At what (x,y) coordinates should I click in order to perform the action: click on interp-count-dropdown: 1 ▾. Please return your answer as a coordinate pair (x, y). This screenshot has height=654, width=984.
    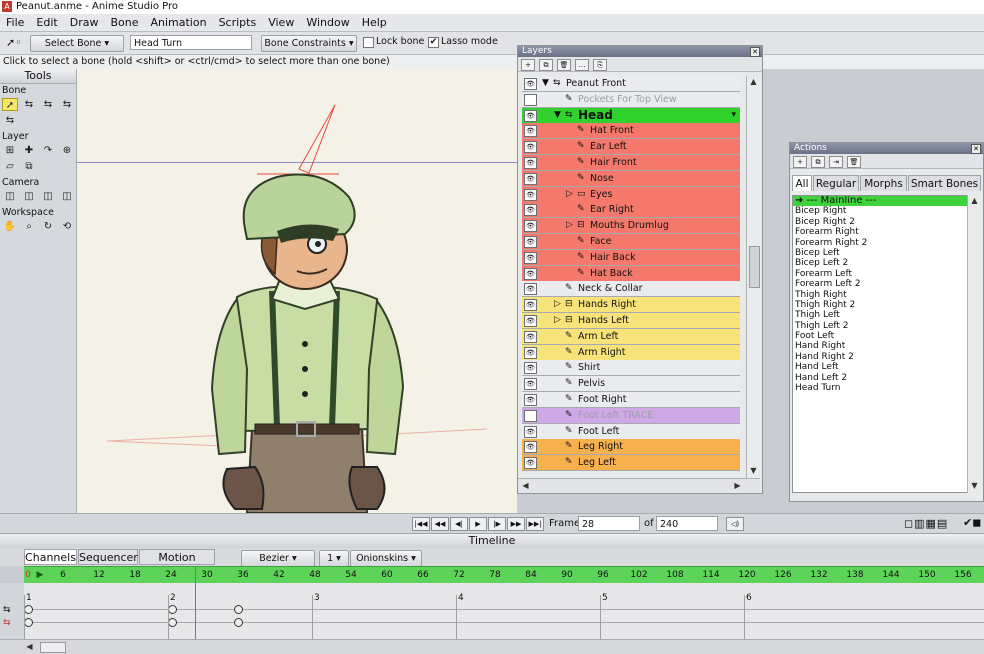
    Looking at the image, I should click on (334, 558).